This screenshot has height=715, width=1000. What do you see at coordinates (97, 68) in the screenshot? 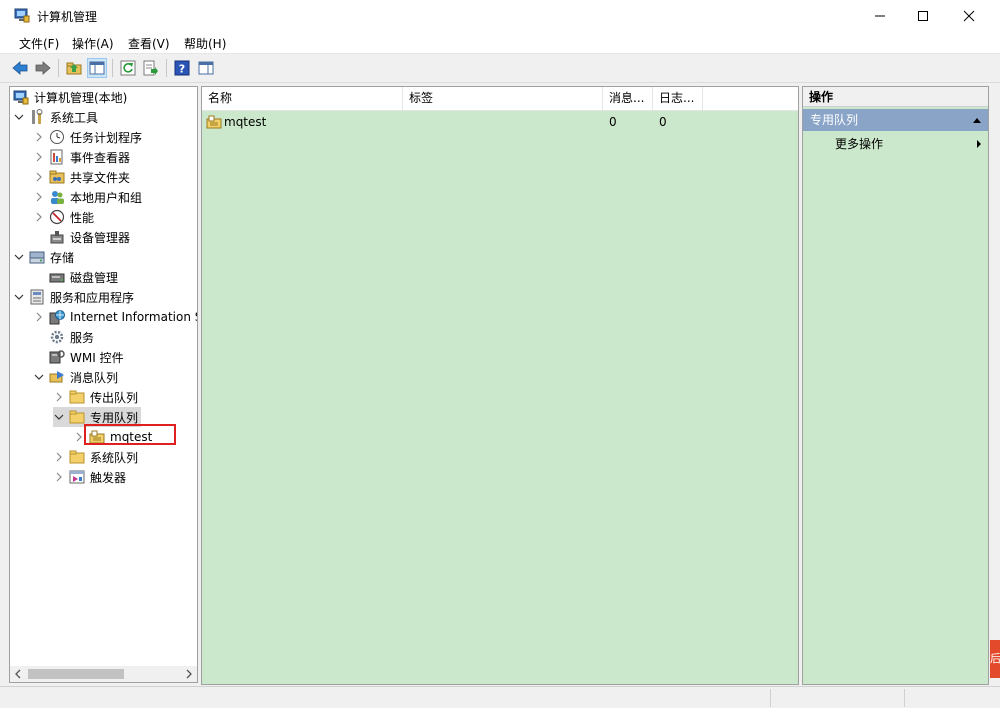
I see `show-hide-tree-button` at bounding box center [97, 68].